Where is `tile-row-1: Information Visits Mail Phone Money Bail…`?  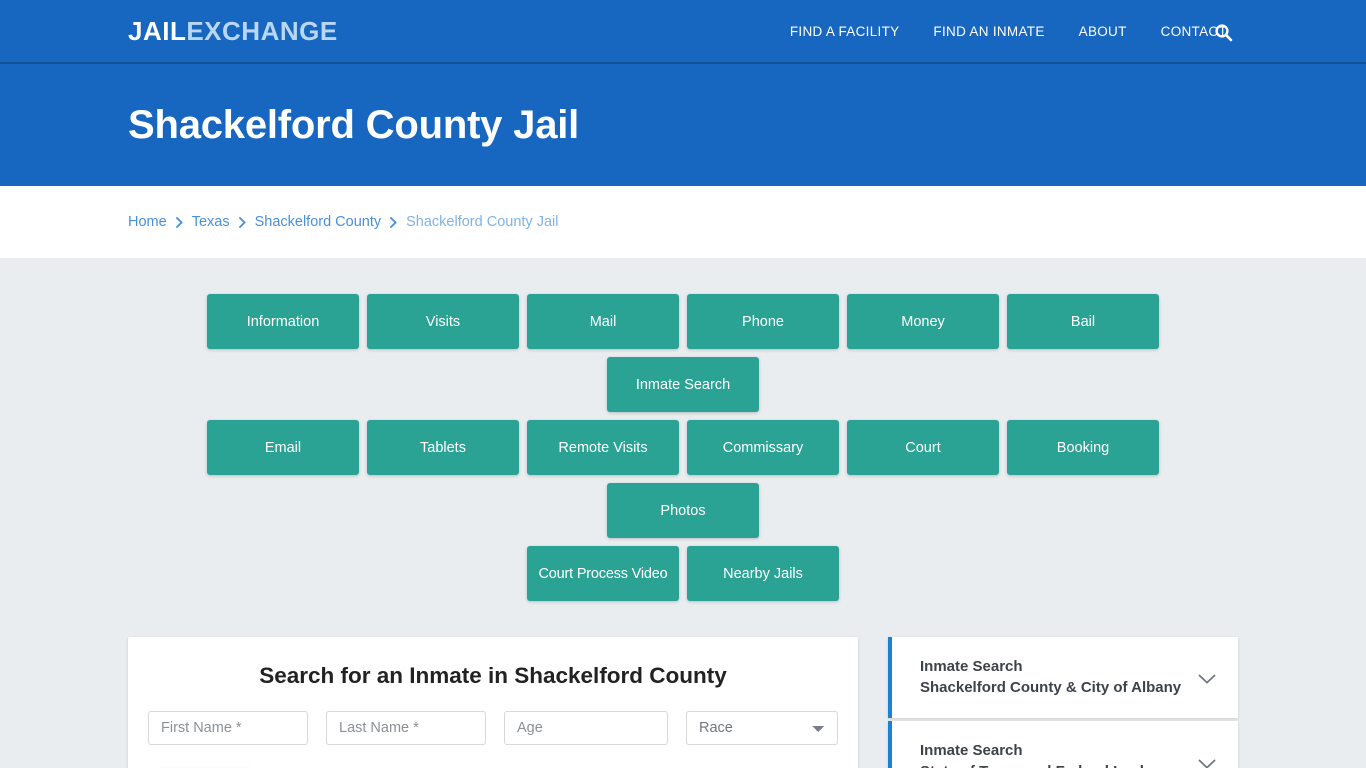
tile-row-1: Information Visits Mail Phone Money Bail… is located at coordinates (683, 353).